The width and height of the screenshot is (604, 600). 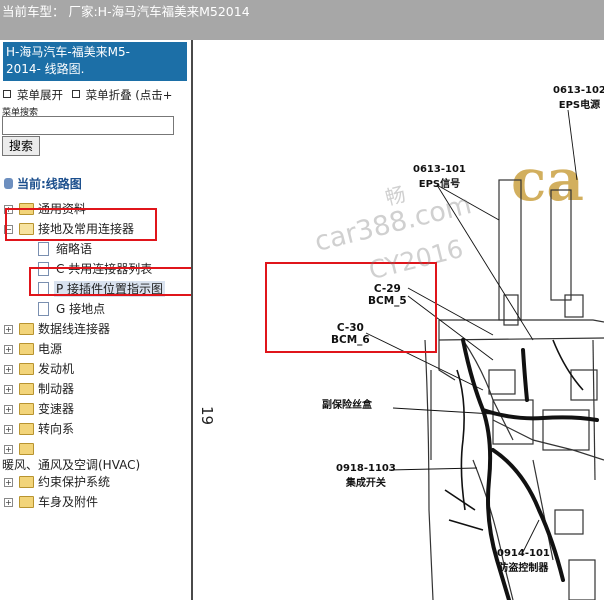 What do you see at coordinates (110, 281) in the screenshot?
I see `annotation-box-connector-location` at bounding box center [110, 281].